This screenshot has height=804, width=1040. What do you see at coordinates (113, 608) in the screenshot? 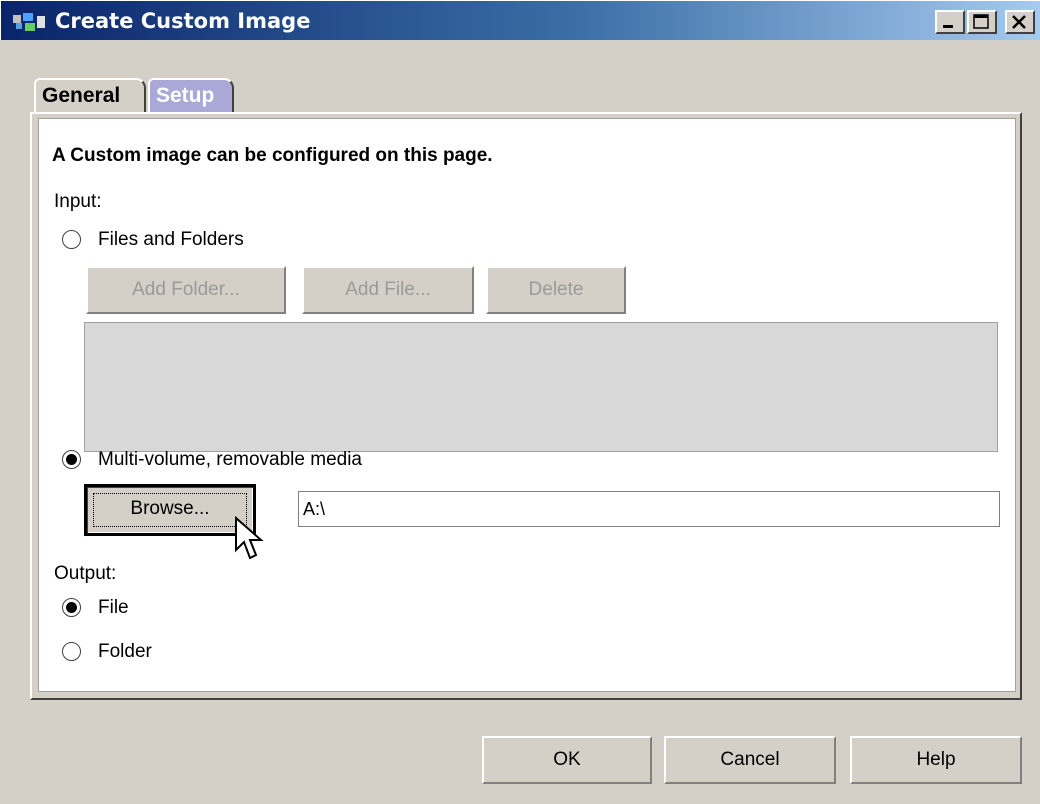
I see `output-file-label: File` at bounding box center [113, 608].